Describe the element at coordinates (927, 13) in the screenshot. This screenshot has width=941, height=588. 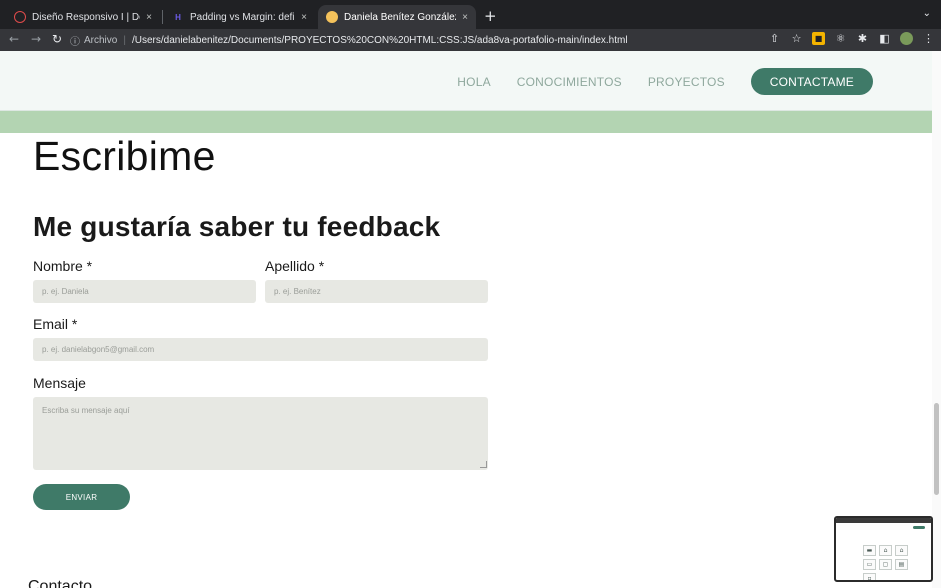
I see `tab-search-chevron-icon: ⌄` at that location.